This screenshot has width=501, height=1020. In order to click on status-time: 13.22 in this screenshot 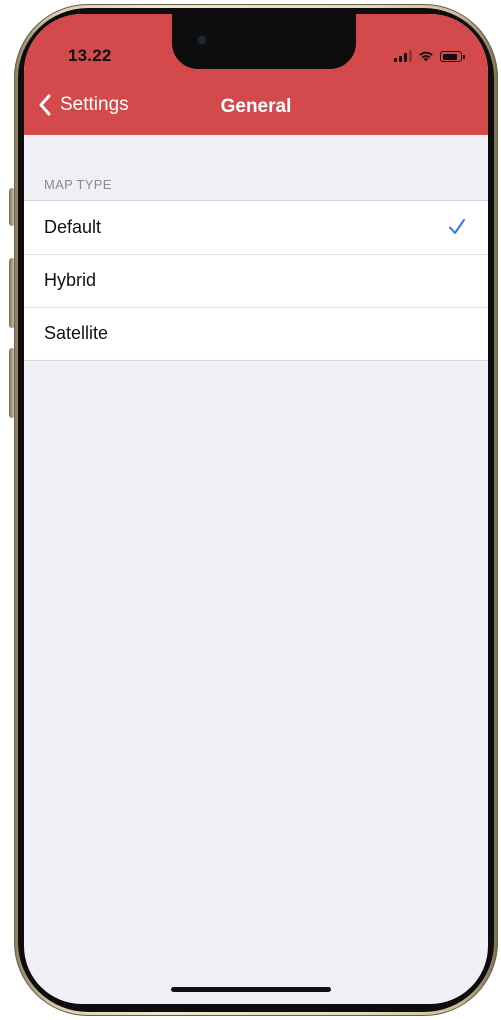, I will do `click(90, 55)`.